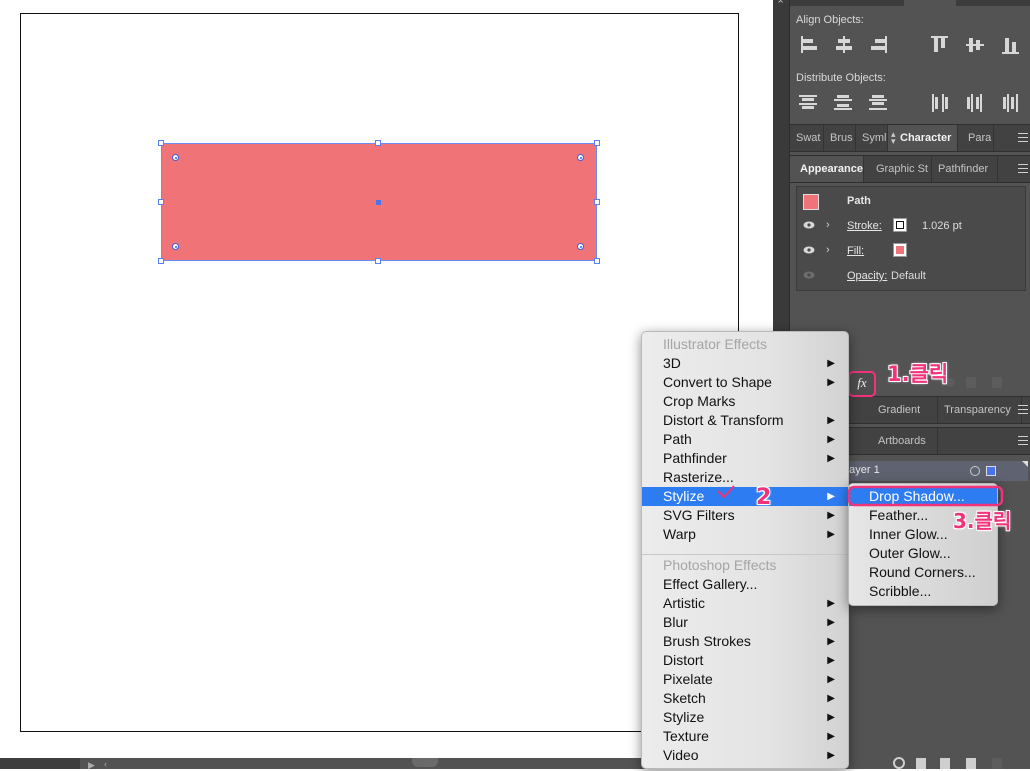 Image resolution: width=1030 pixels, height=771 pixels. What do you see at coordinates (745, 641) in the screenshot?
I see `effect-menu-photoshop-item-brush-strokes: Brush Strokes ▶` at bounding box center [745, 641].